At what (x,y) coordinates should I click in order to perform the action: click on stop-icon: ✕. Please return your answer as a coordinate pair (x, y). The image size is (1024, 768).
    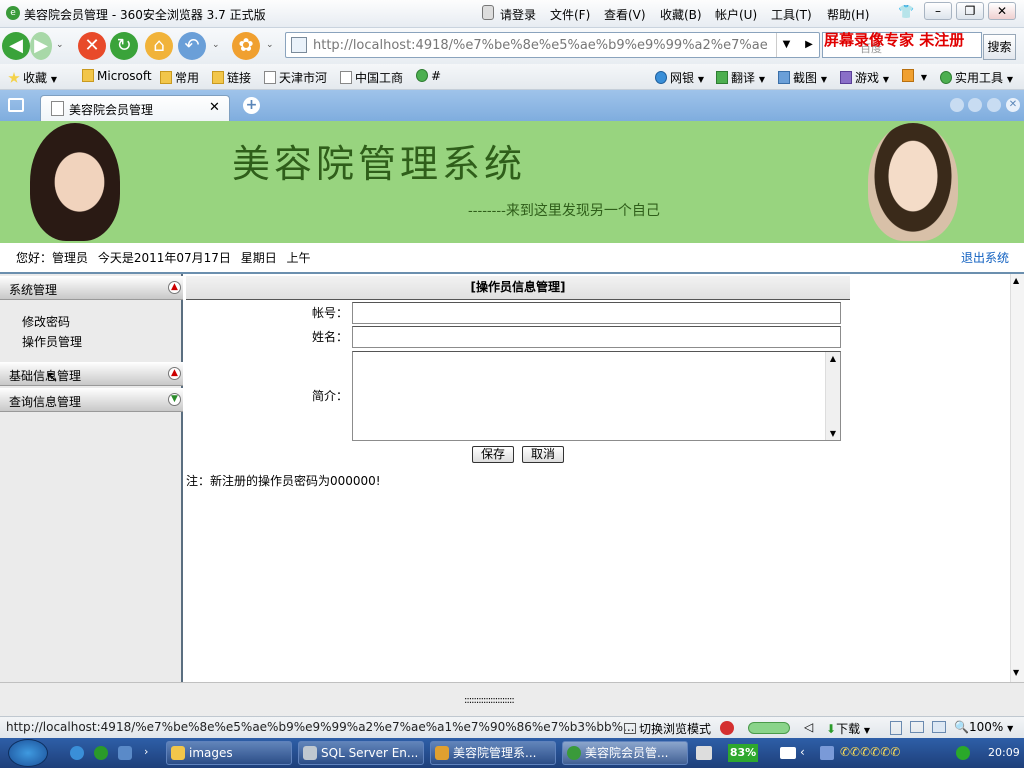
    Looking at the image, I should click on (92, 46).